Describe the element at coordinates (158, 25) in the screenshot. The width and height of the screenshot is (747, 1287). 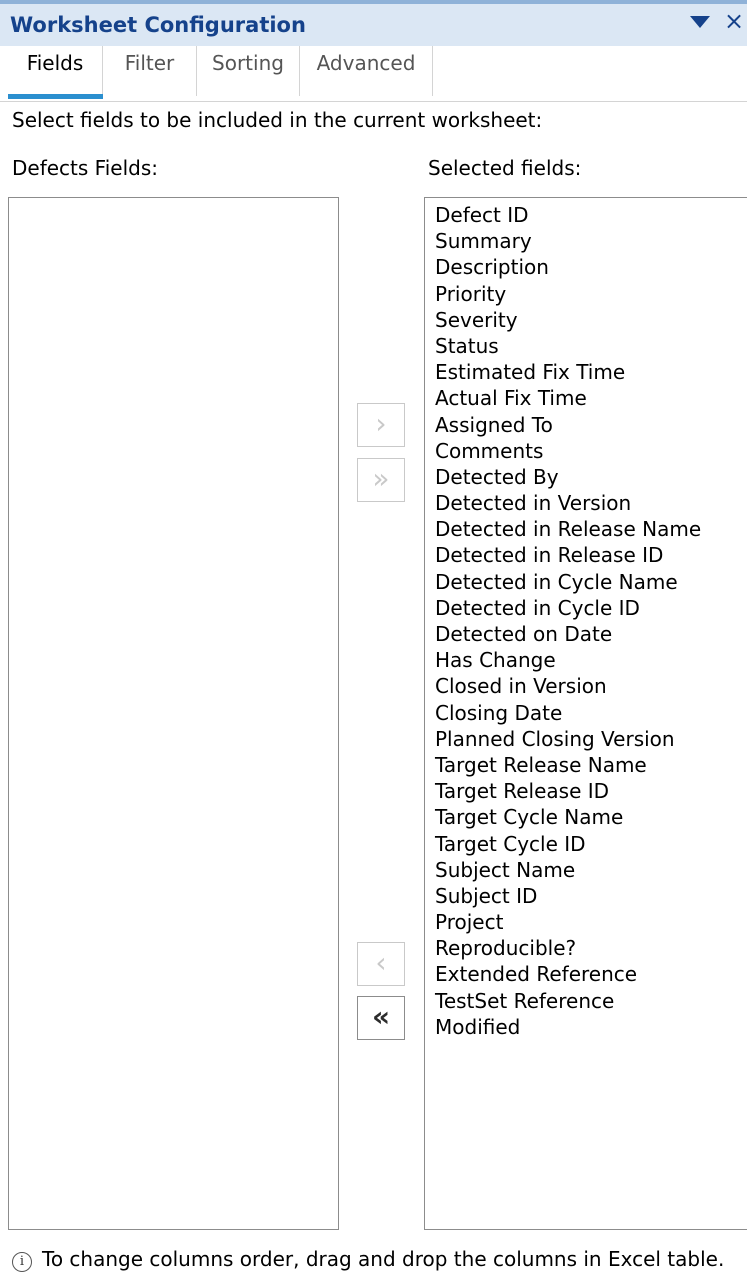
I see `panel-title: Worksheet Configuration` at that location.